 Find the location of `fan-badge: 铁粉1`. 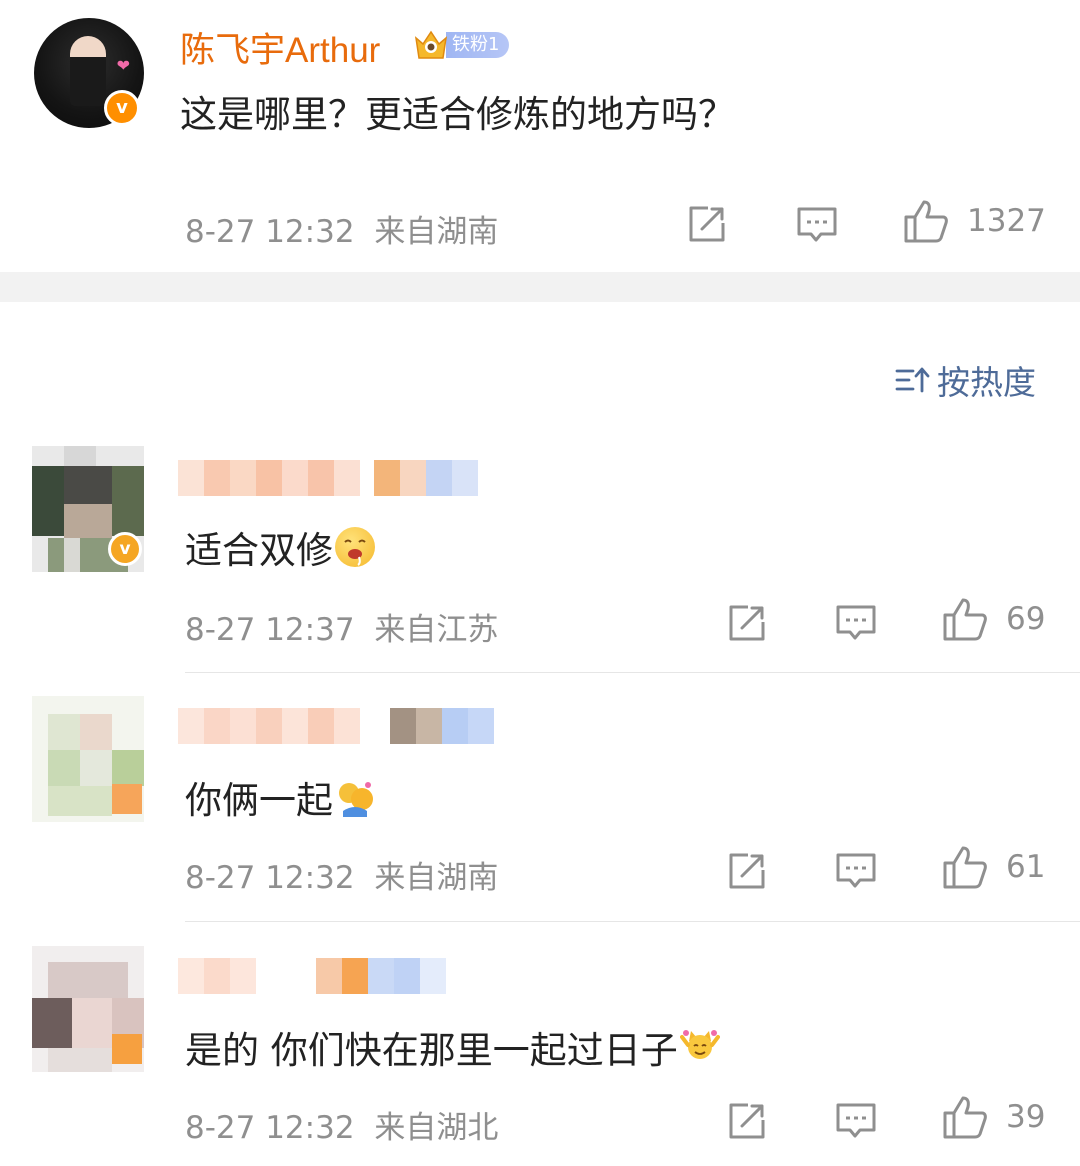

fan-badge: 铁粉1 is located at coordinates (461, 45).